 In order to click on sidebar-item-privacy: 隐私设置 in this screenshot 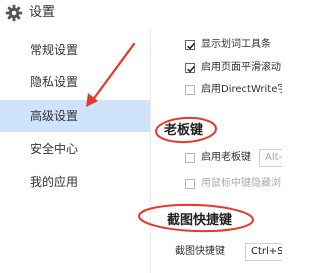, I will do `click(75, 82)`.